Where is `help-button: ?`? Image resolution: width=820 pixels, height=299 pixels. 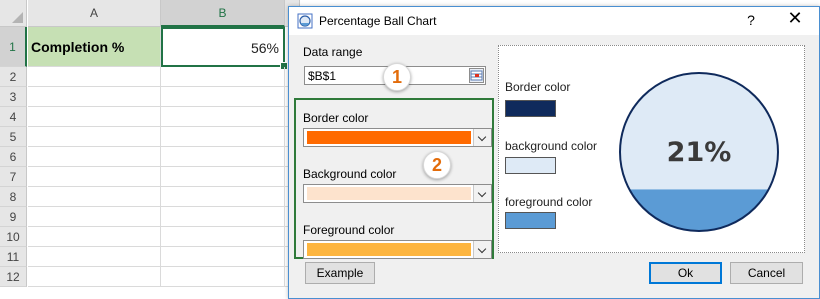 help-button: ? is located at coordinates (751, 20).